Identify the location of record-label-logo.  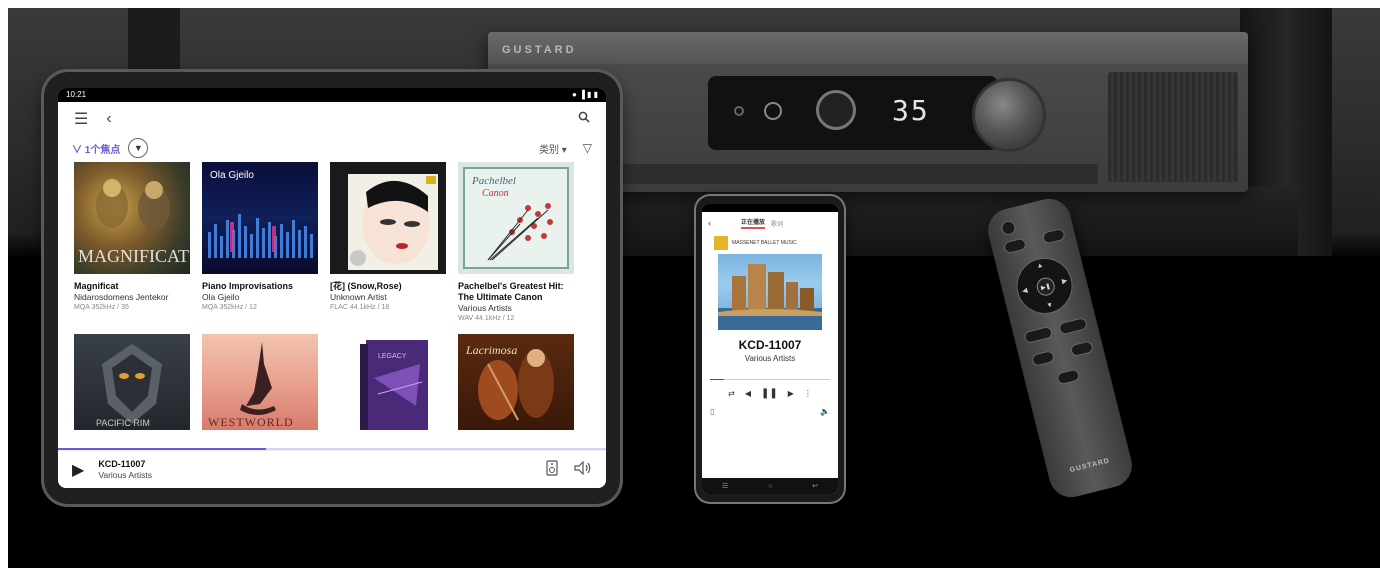
(721, 243).